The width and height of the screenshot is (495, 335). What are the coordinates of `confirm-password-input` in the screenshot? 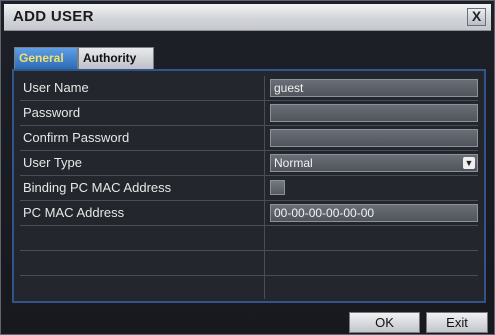 It's located at (374, 138).